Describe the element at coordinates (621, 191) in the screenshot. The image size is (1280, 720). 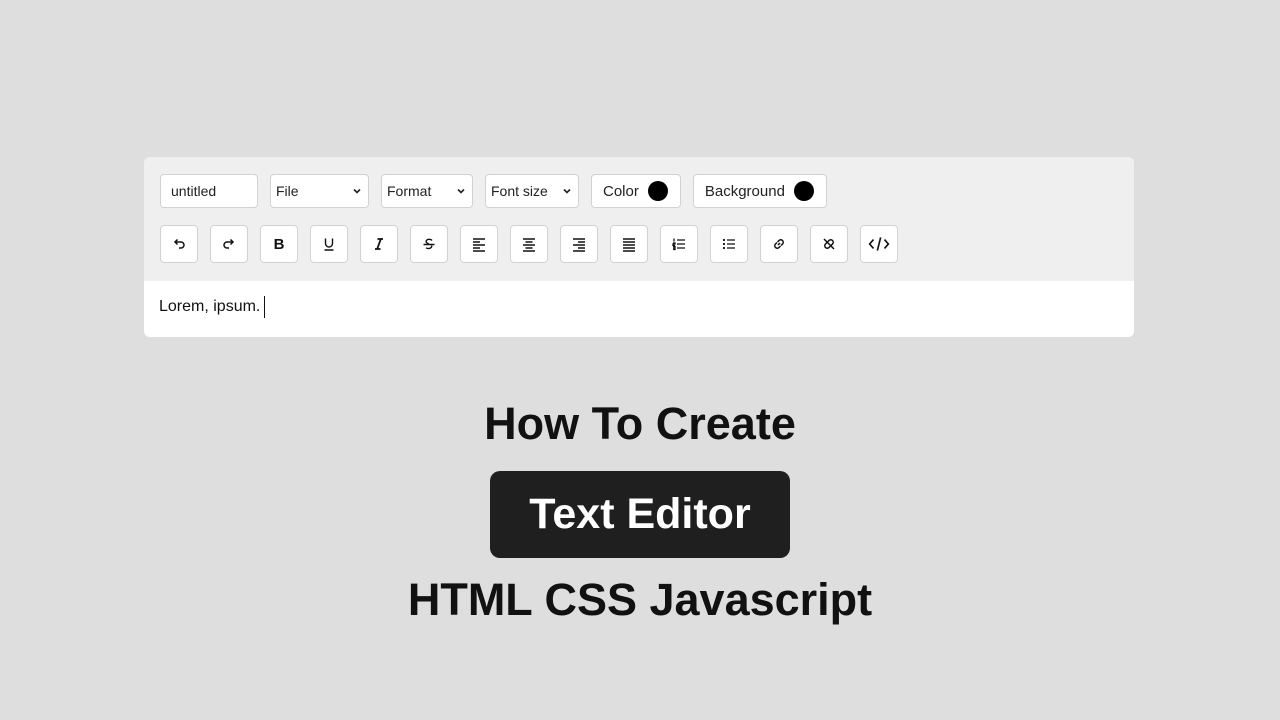
I see `text-color-label: Color` at that location.